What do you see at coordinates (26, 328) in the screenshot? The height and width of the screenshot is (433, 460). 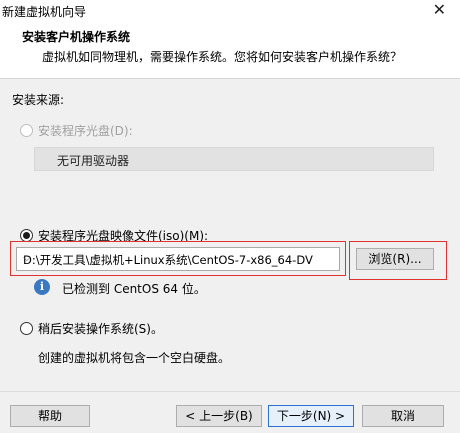 I see `later-radio` at bounding box center [26, 328].